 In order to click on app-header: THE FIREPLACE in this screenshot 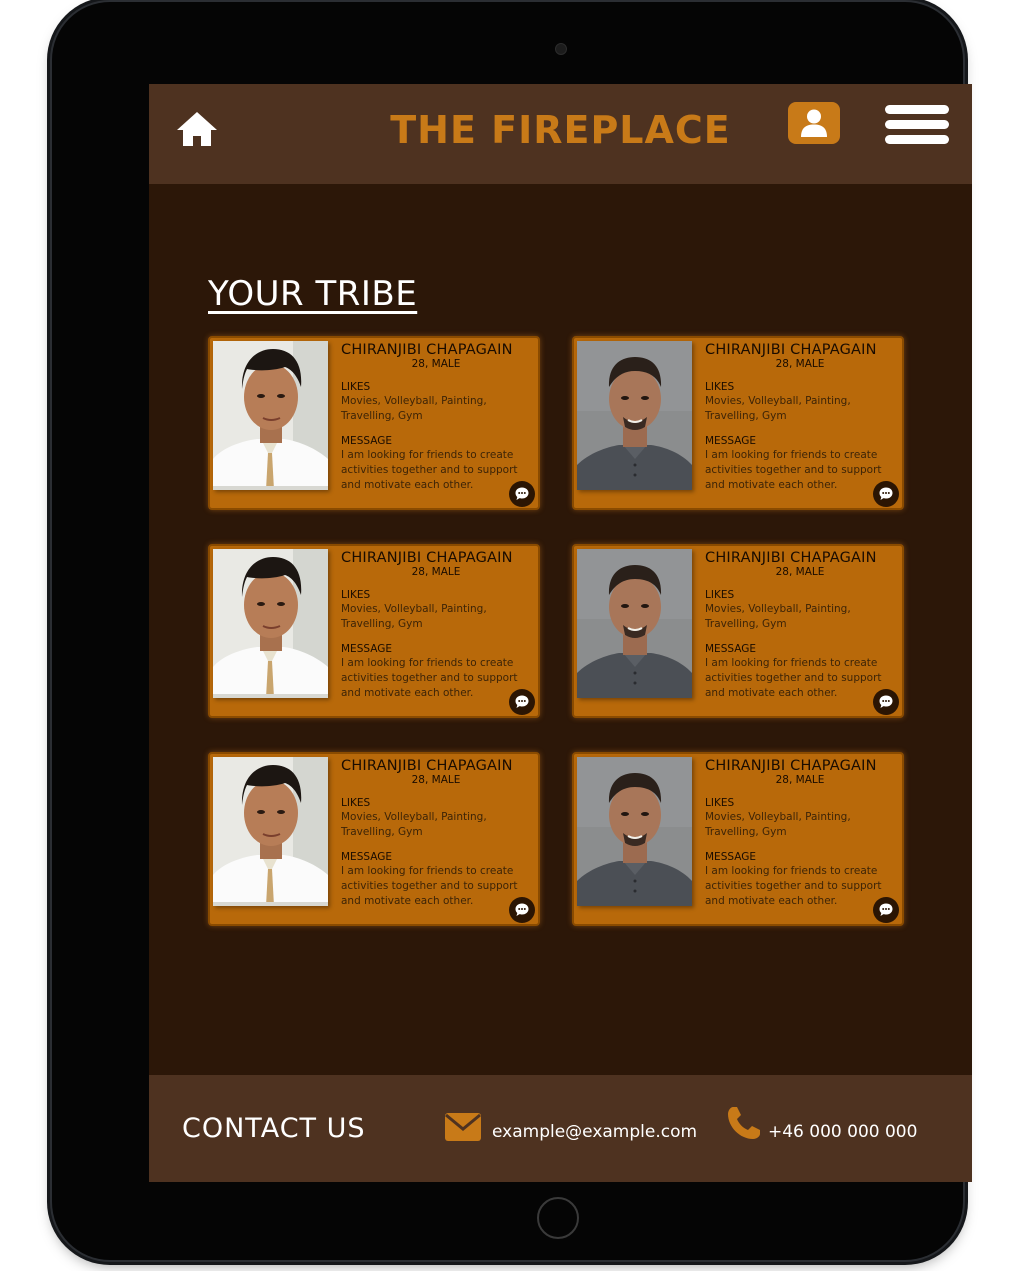, I will do `click(560, 134)`.